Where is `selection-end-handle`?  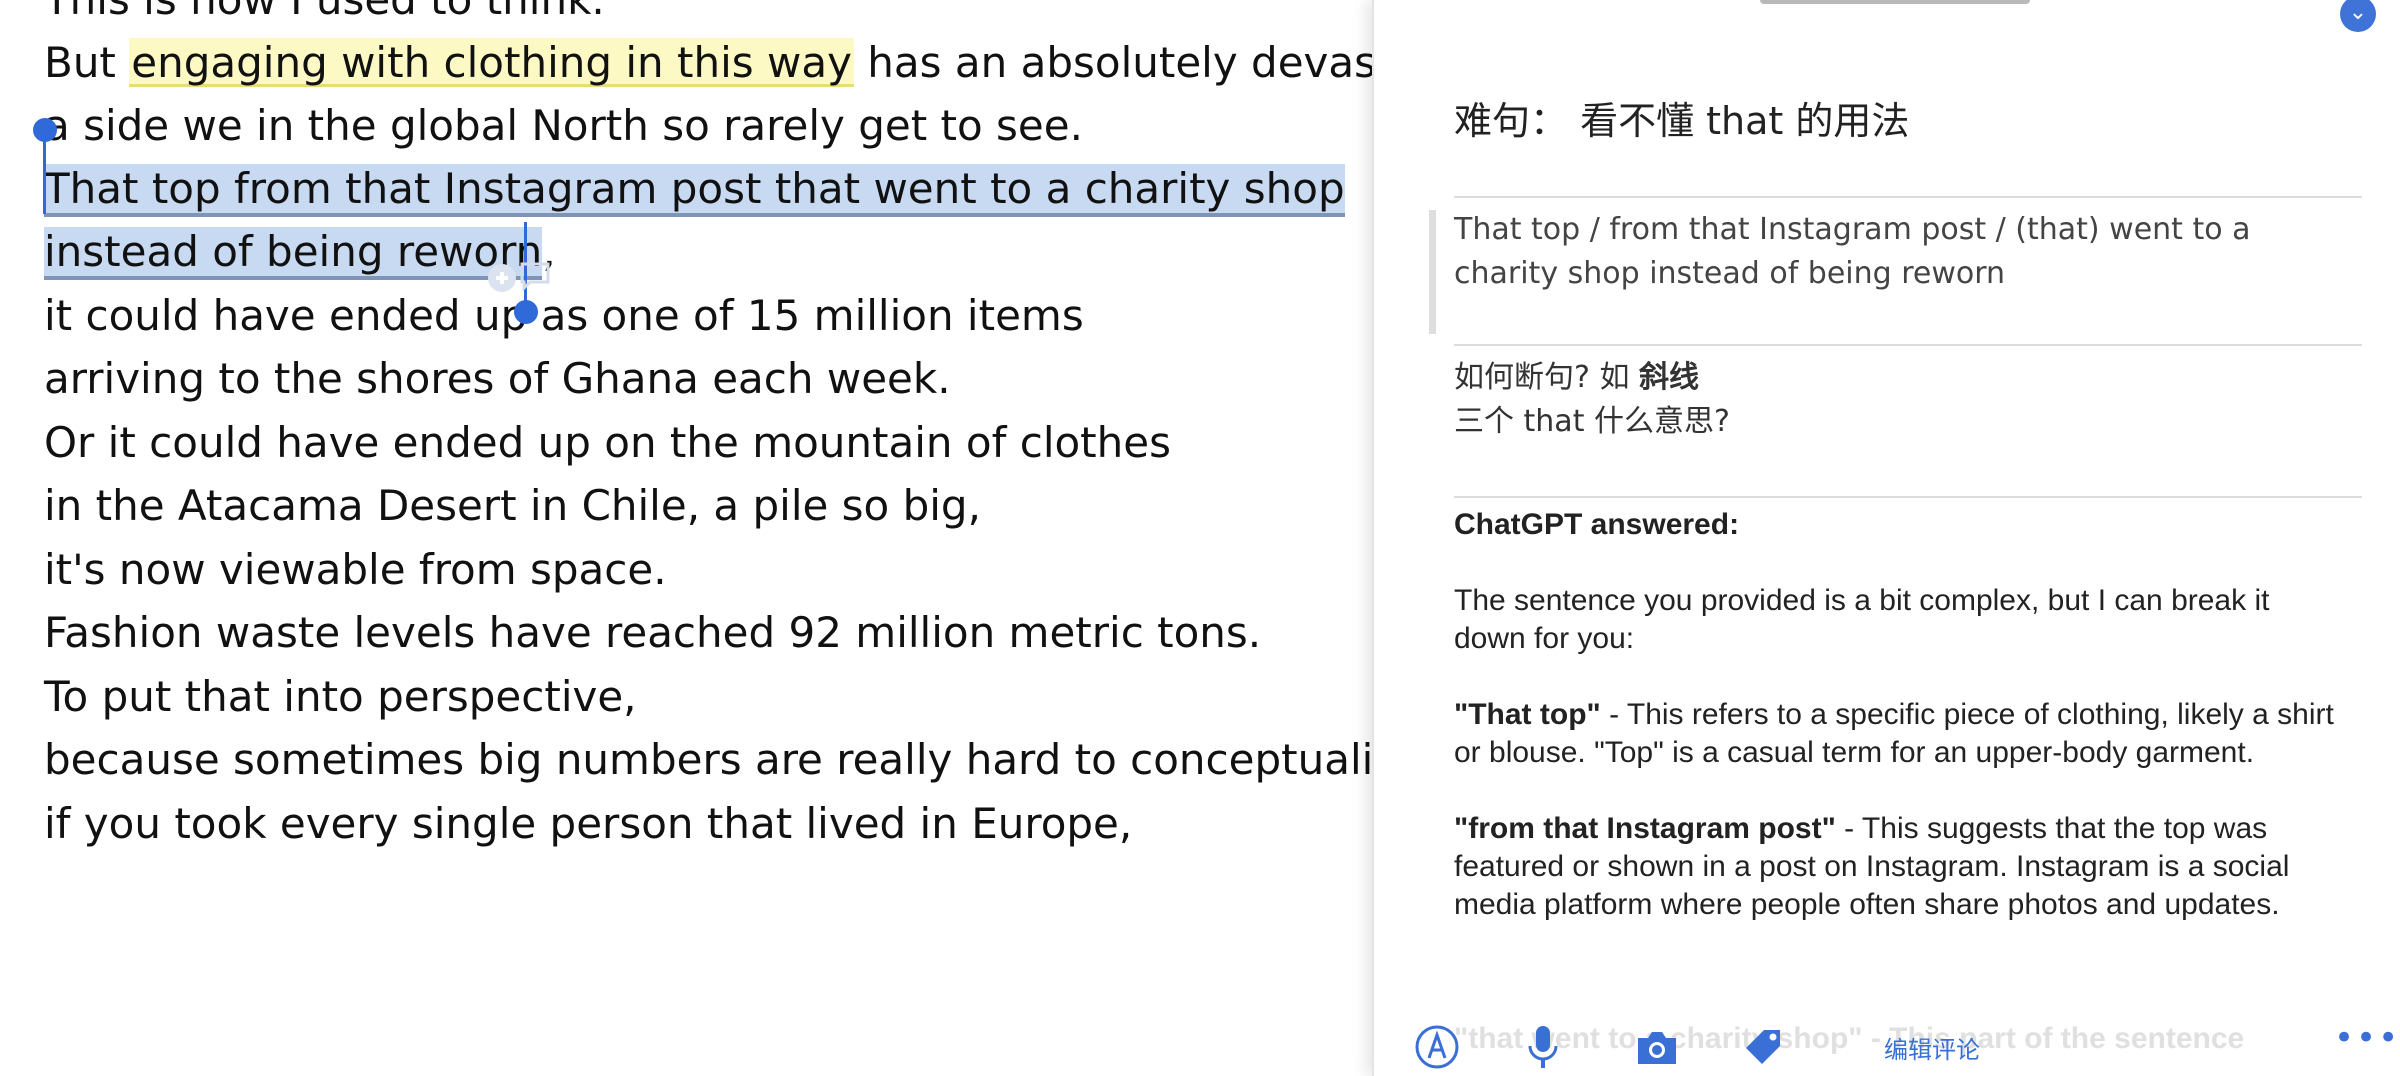 selection-end-handle is located at coordinates (526, 312).